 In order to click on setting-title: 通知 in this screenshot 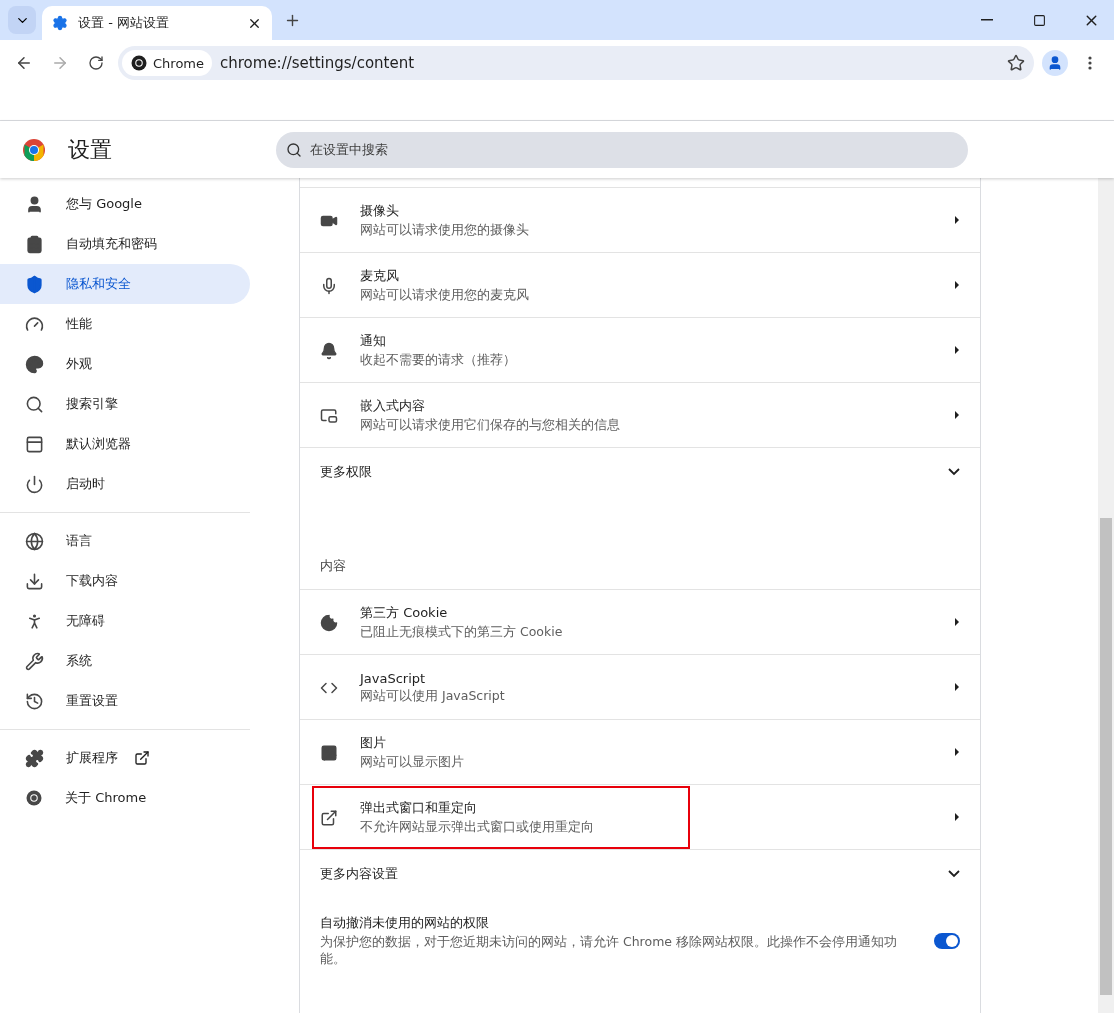, I will do `click(373, 341)`.